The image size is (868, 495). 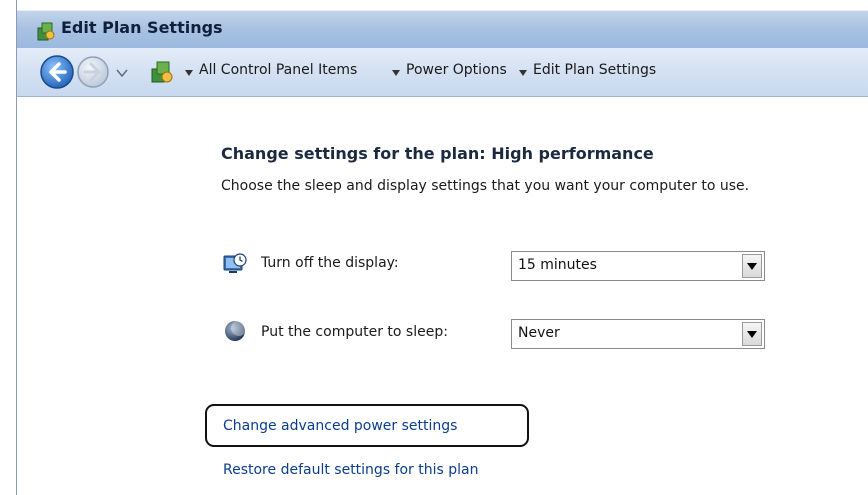 What do you see at coordinates (57, 72) in the screenshot?
I see `back-button` at bounding box center [57, 72].